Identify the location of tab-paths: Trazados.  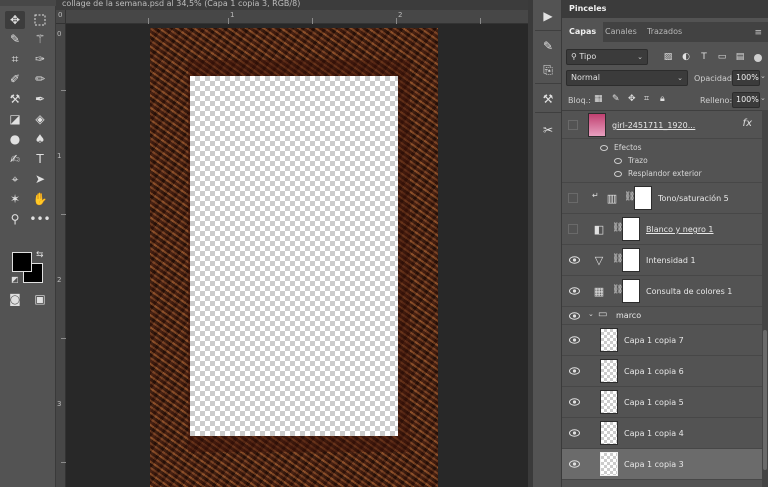
(664, 32).